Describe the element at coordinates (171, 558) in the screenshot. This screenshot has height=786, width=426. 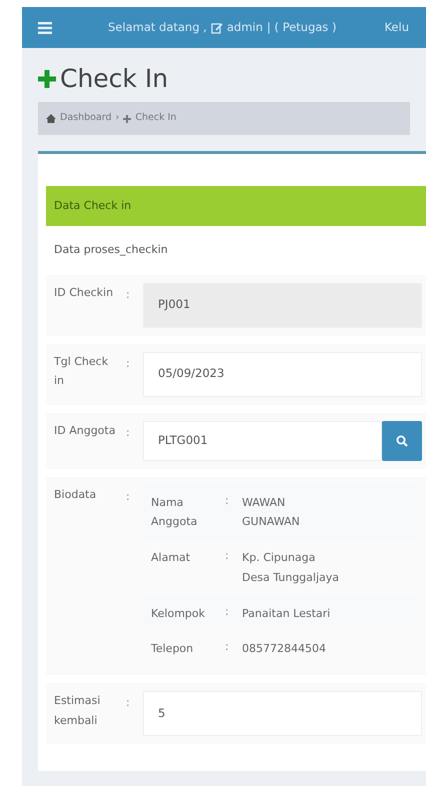
I see `detail-label: Alamat` at that location.